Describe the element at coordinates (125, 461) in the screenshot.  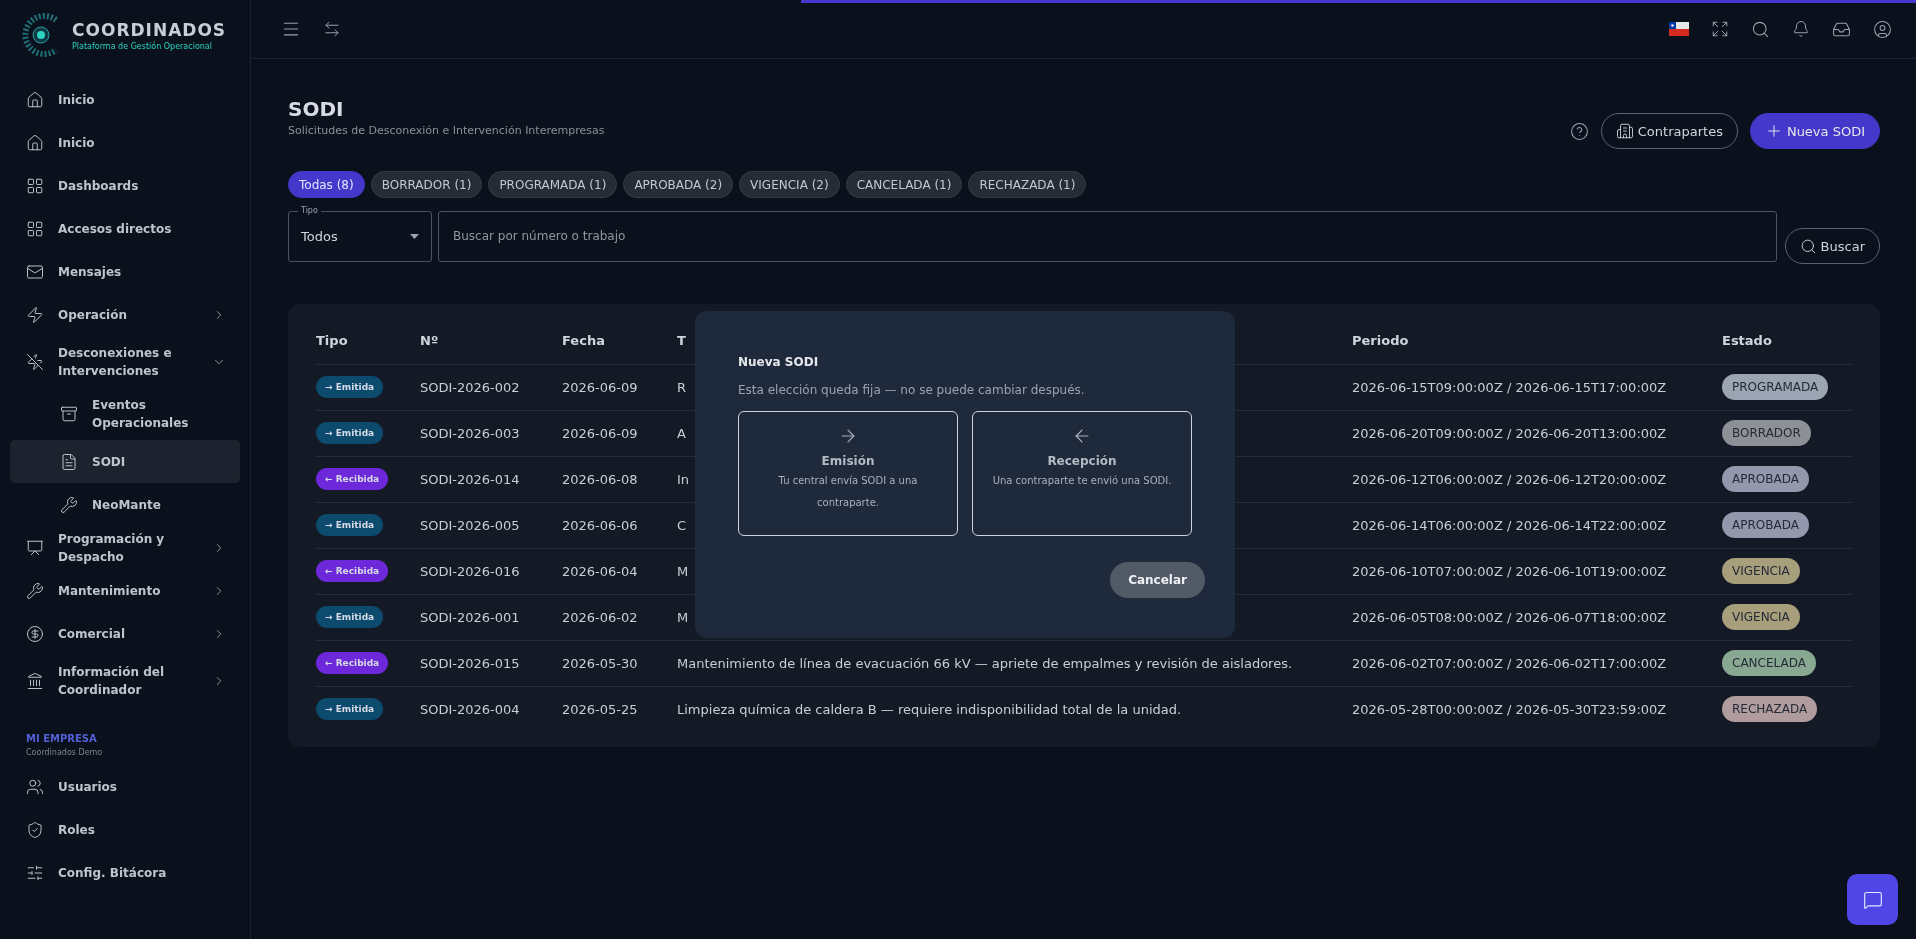
I see `sidebar-subitem: SODI` at that location.